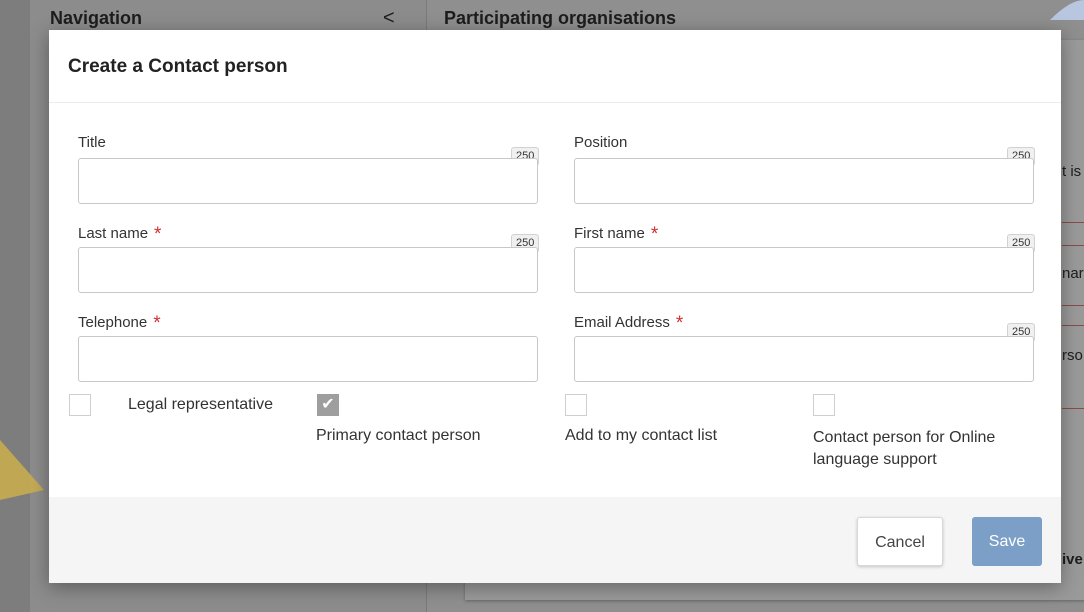  I want to click on last-name-input, so click(308, 270).